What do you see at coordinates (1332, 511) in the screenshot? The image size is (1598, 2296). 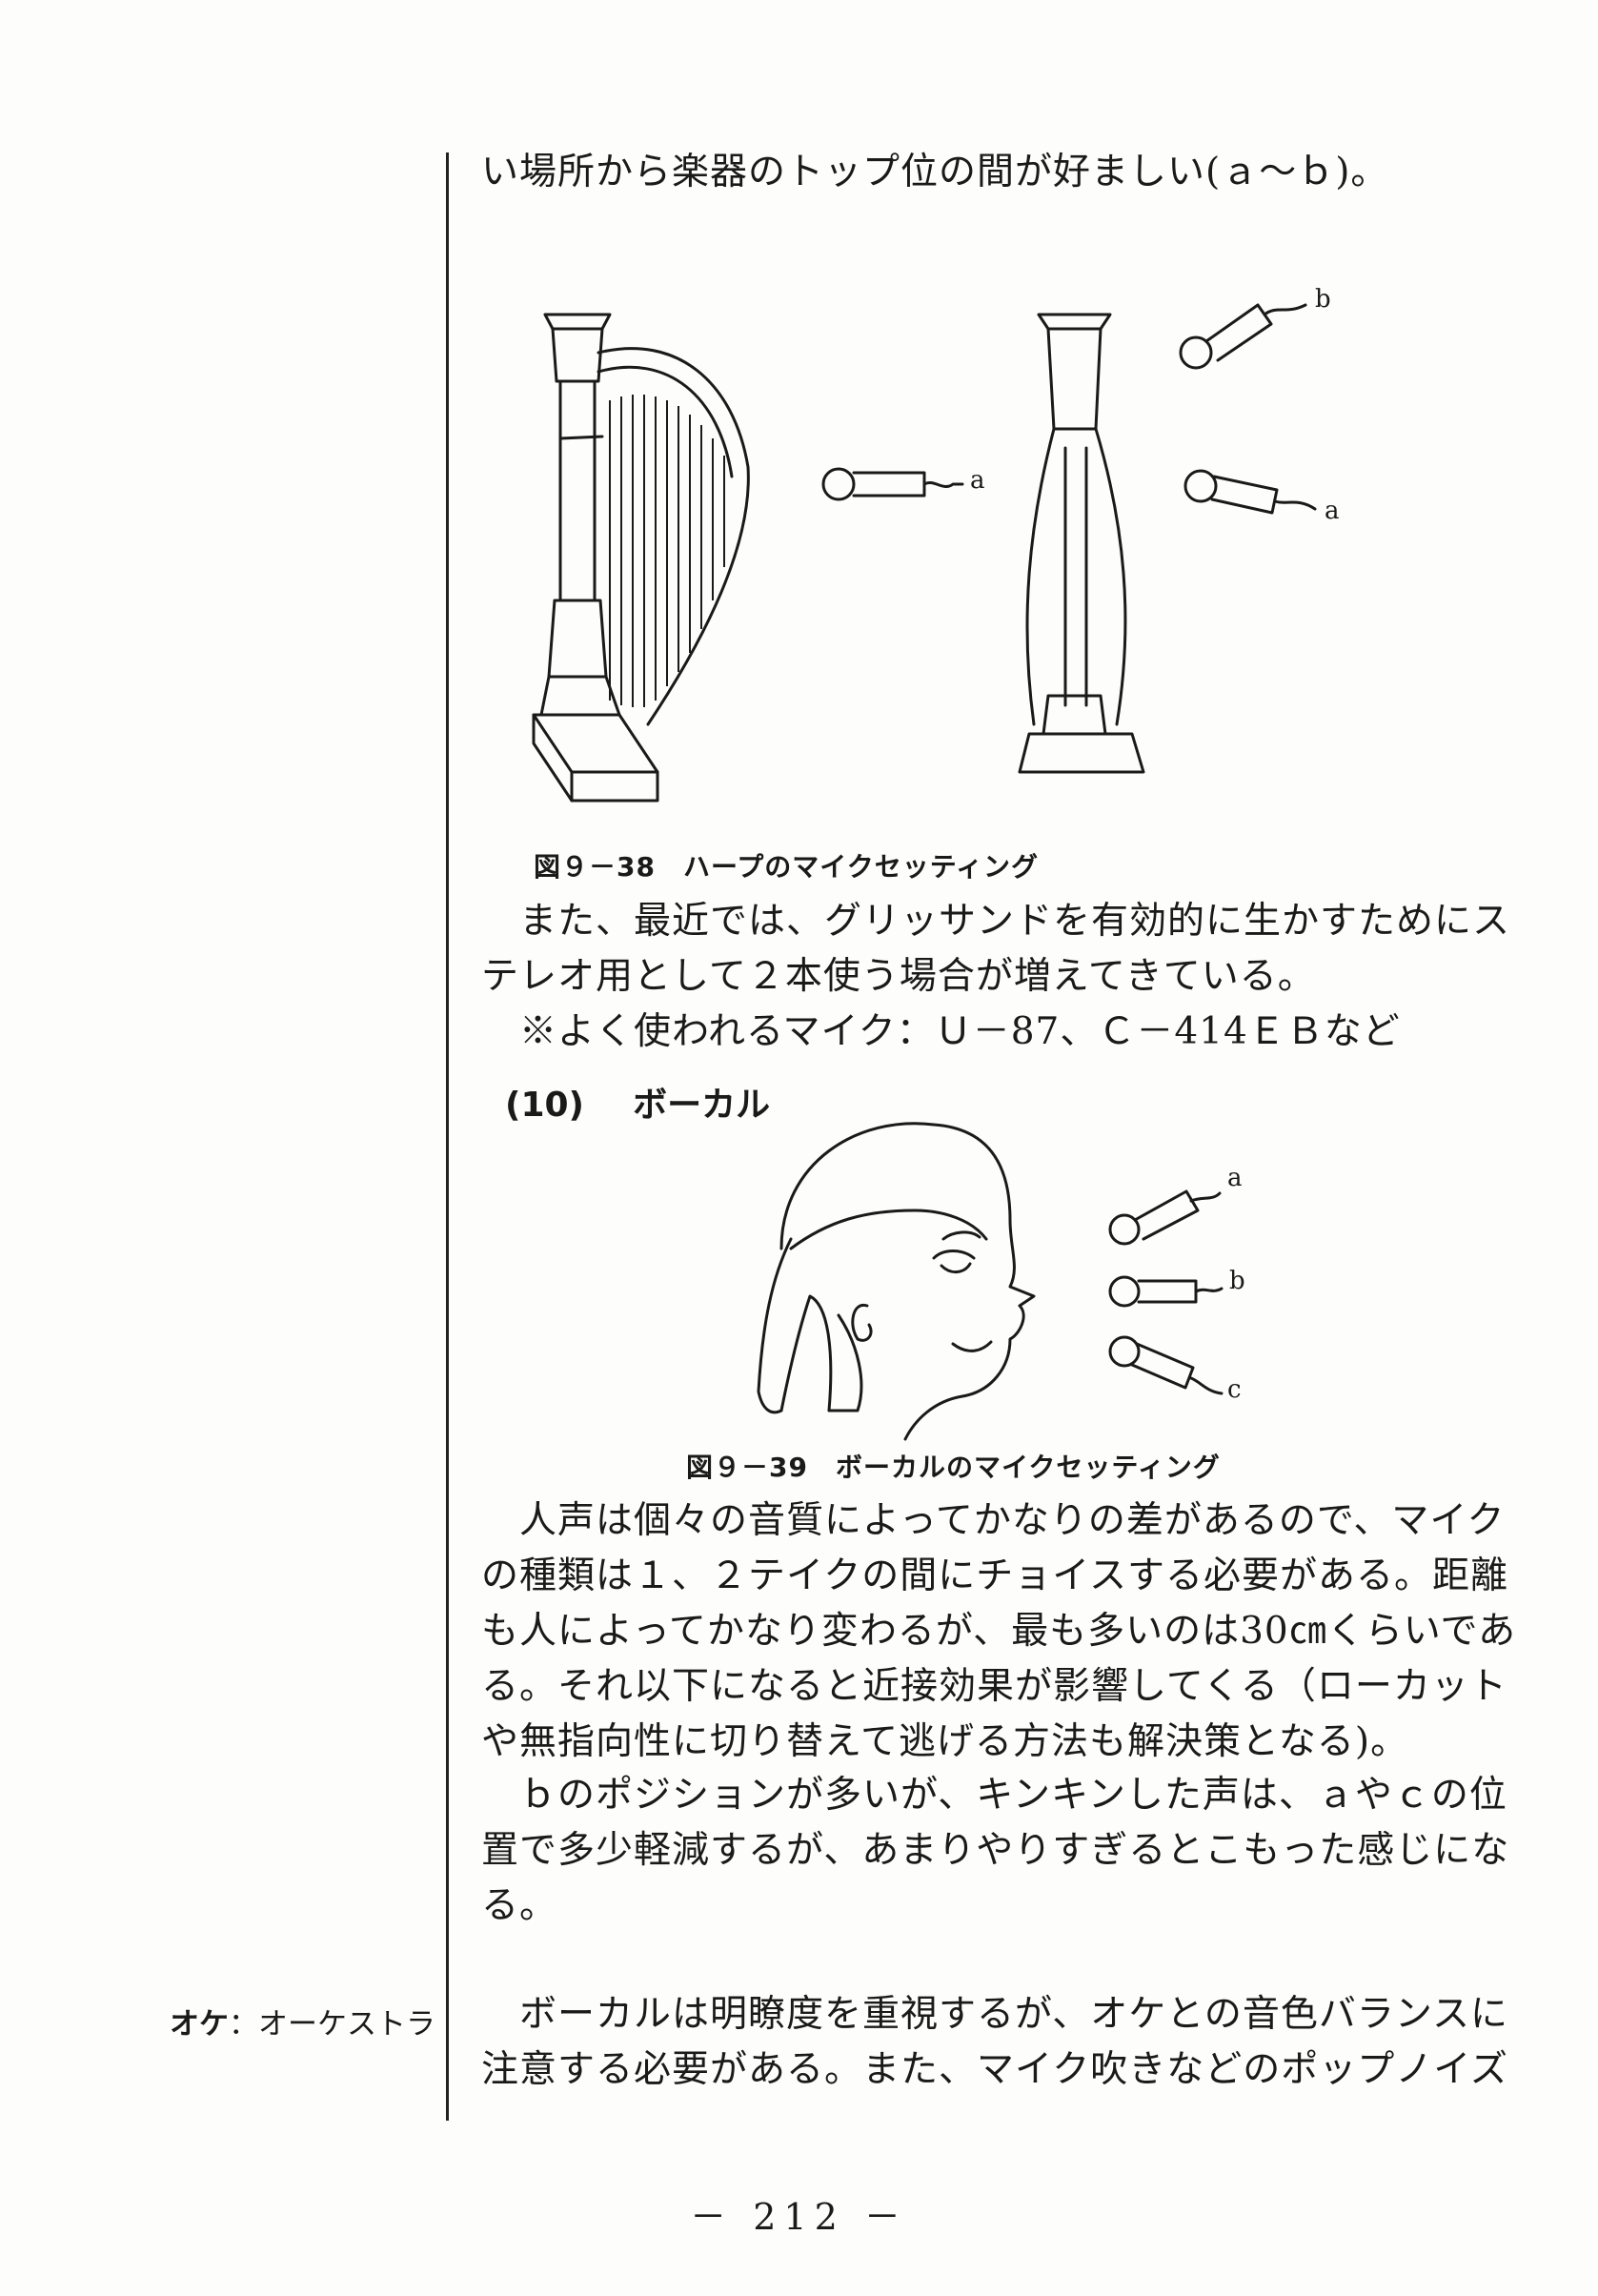 I see `mic-label-right-a: a` at bounding box center [1332, 511].